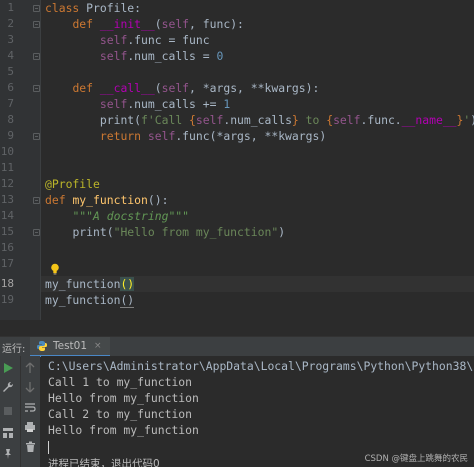  I want to click on line-number: 7, so click(10, 103).